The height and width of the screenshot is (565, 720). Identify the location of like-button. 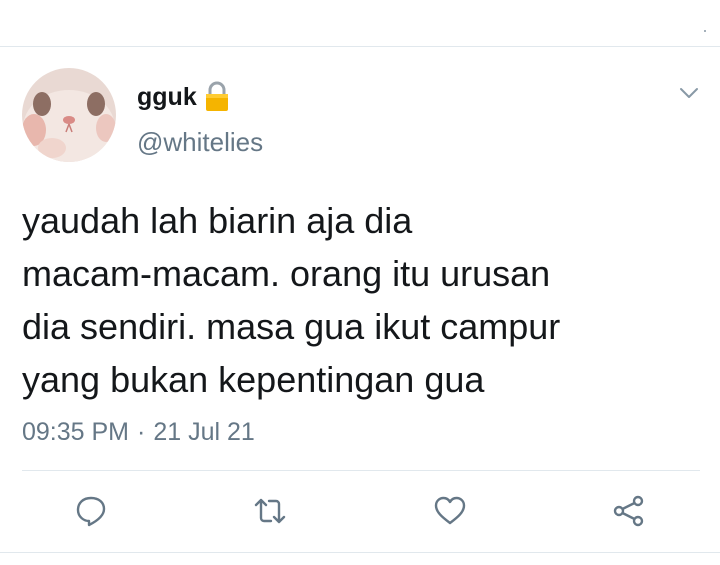
(450, 511).